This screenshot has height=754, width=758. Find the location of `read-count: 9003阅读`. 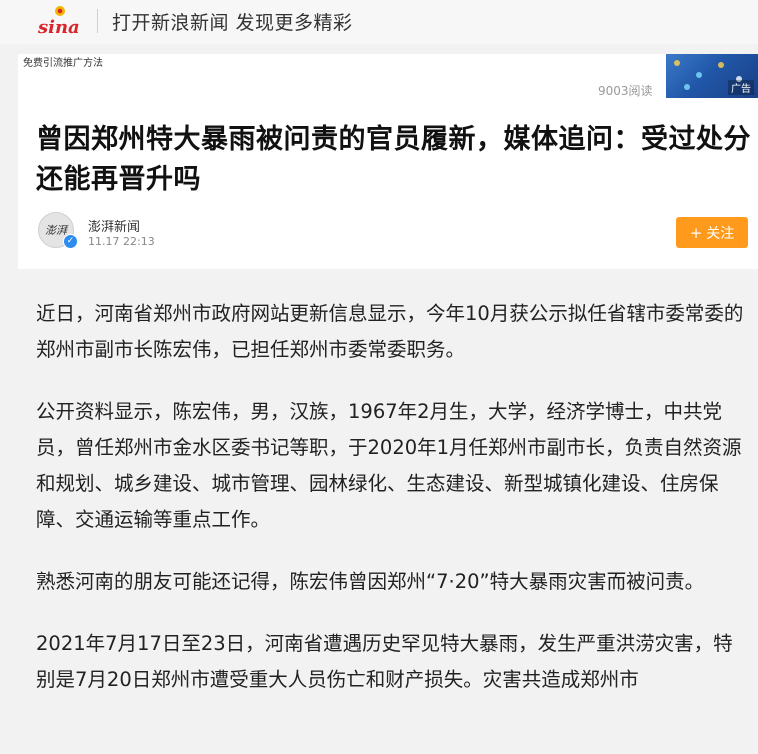

read-count: 9003阅读 is located at coordinates (625, 91).